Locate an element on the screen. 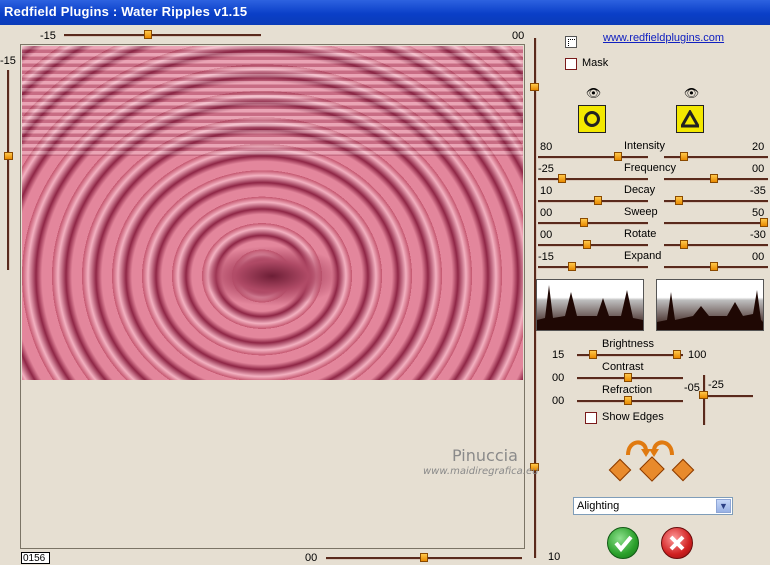 This screenshot has height=565, width=770. contrast-thumb is located at coordinates (628, 377).